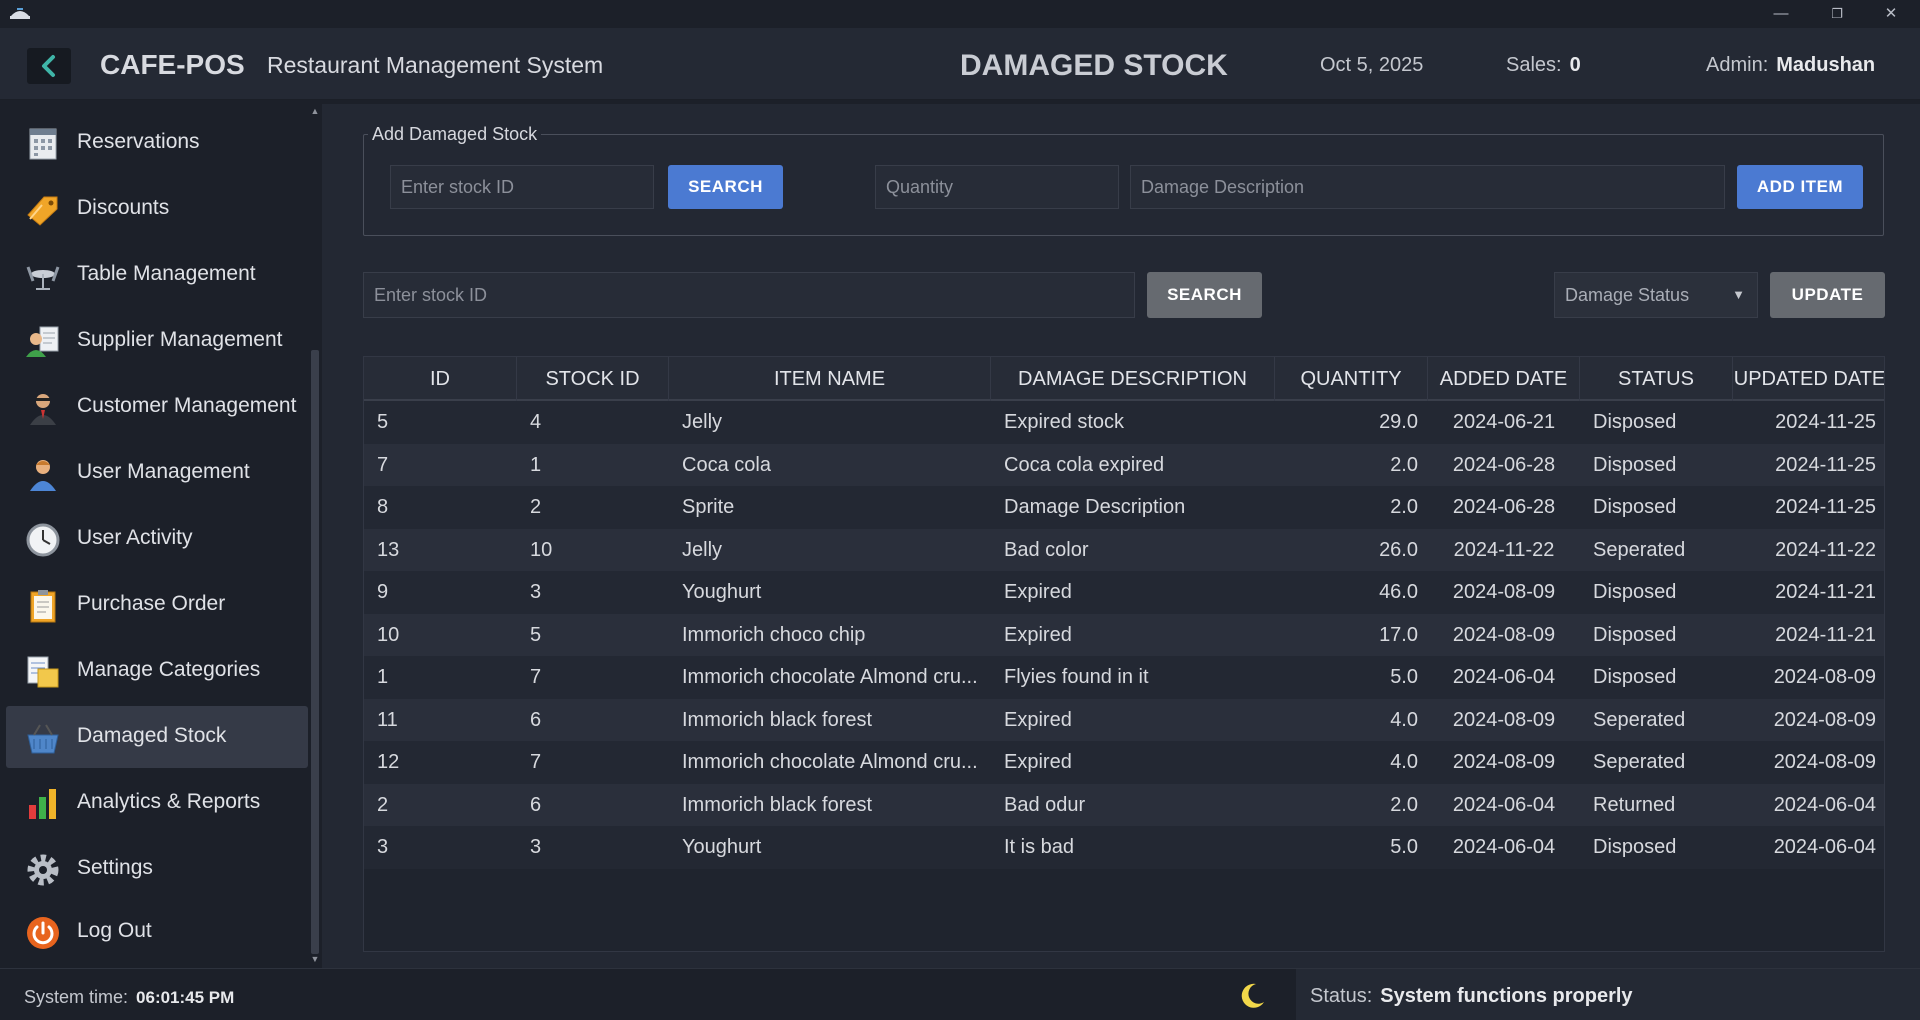 The height and width of the screenshot is (1020, 1920). What do you see at coordinates (593, 379) in the screenshot?
I see `column-header-stock-id: STOCK ID` at bounding box center [593, 379].